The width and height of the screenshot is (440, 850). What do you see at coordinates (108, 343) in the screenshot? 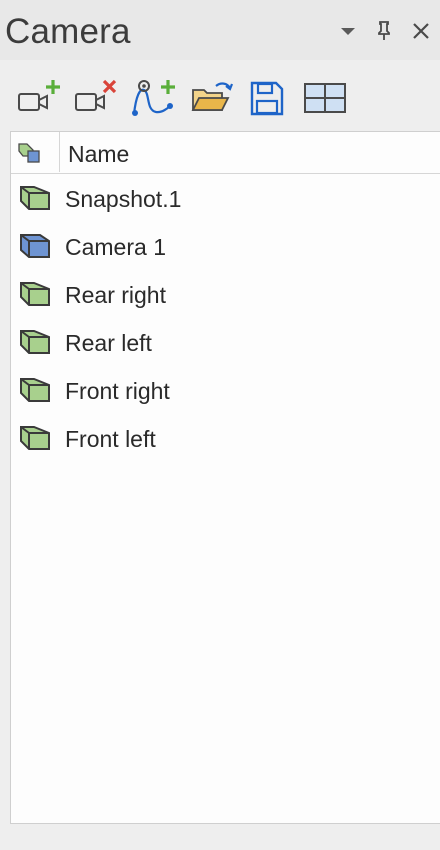
I see `list-item-label: Rear left` at bounding box center [108, 343].